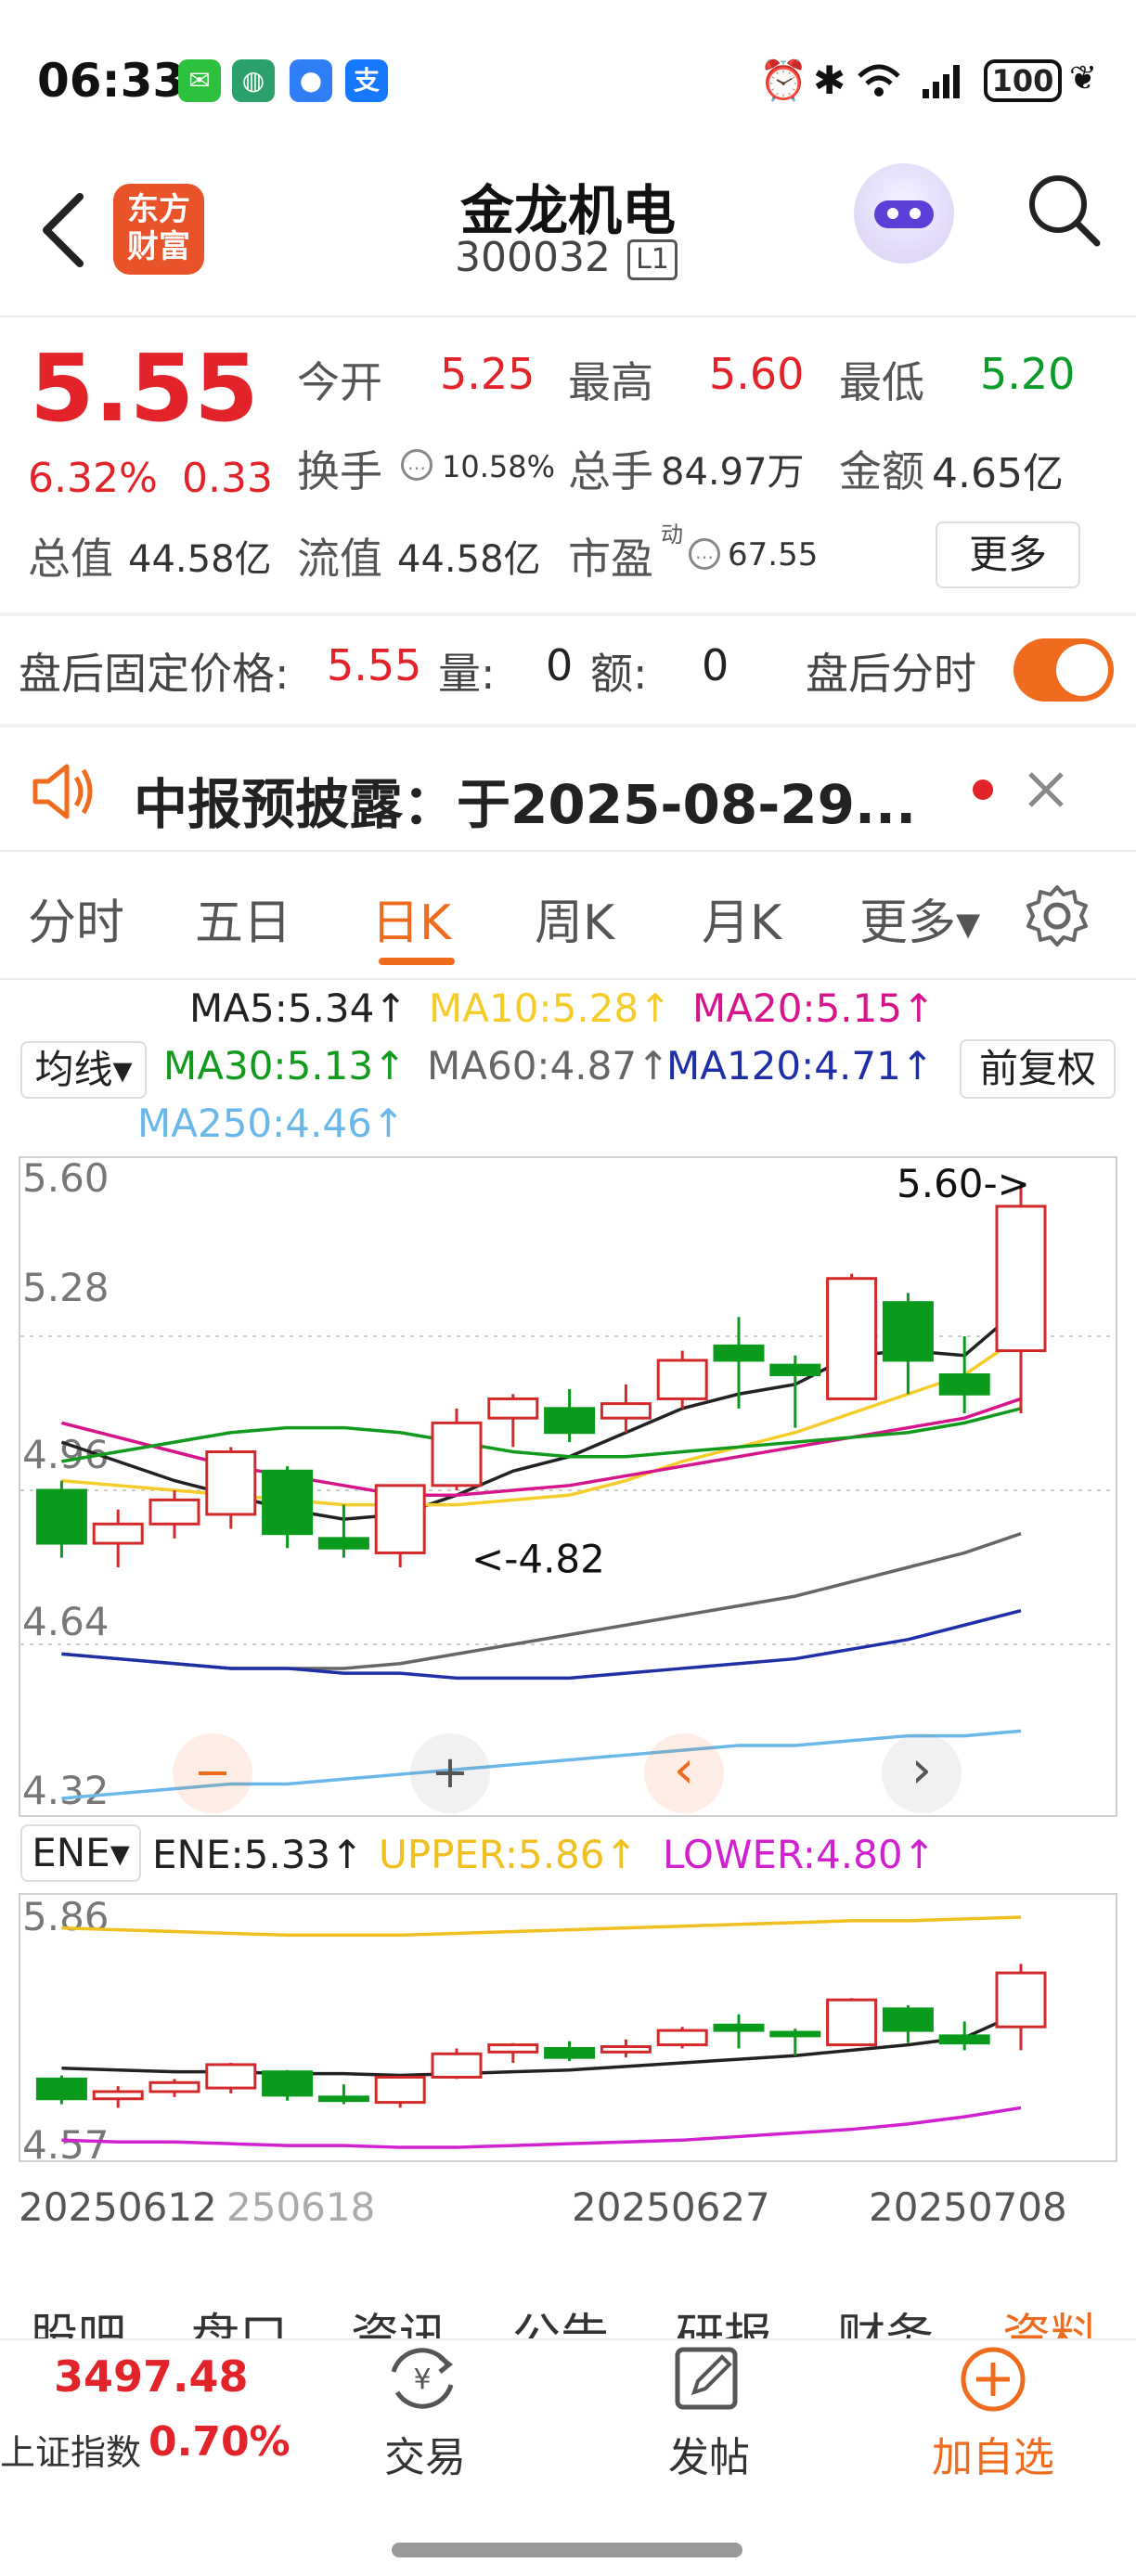 Image resolution: width=1136 pixels, height=2576 pixels. Describe the element at coordinates (567, 2550) in the screenshot. I see `home-indicator` at that location.